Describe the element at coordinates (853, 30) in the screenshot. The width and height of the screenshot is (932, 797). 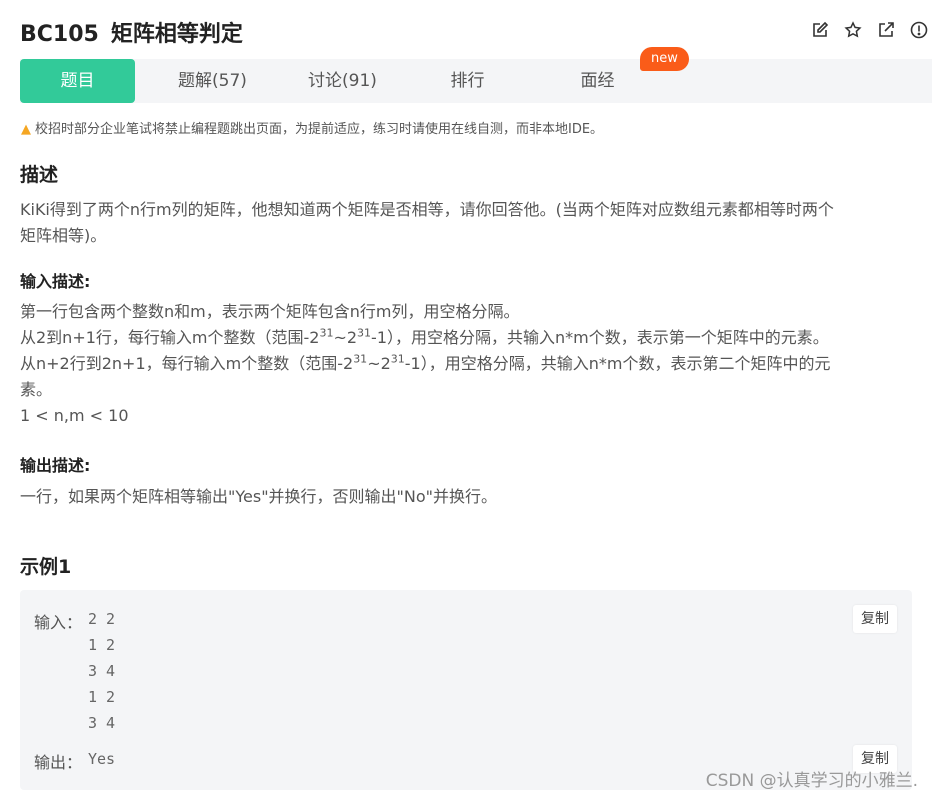
I see `star-icon` at that location.